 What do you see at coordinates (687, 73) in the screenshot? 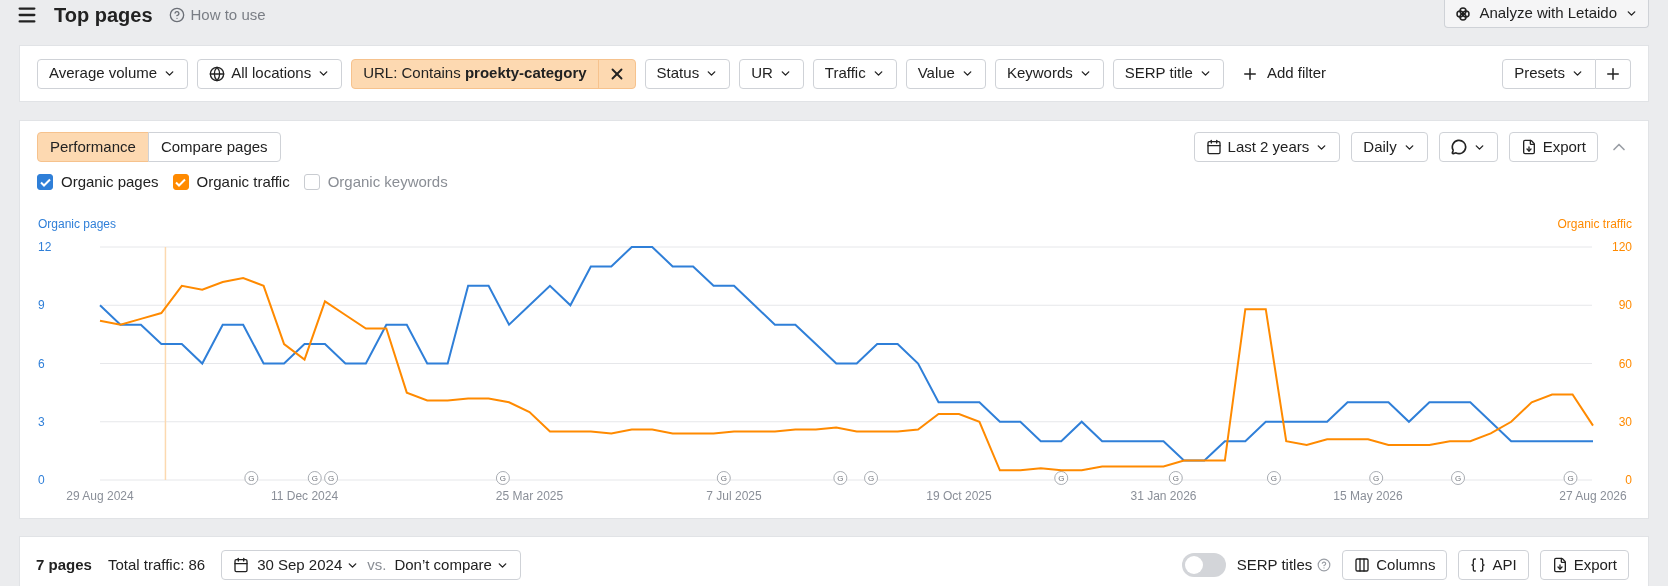
I see `filter-dropdown: Status` at bounding box center [687, 73].